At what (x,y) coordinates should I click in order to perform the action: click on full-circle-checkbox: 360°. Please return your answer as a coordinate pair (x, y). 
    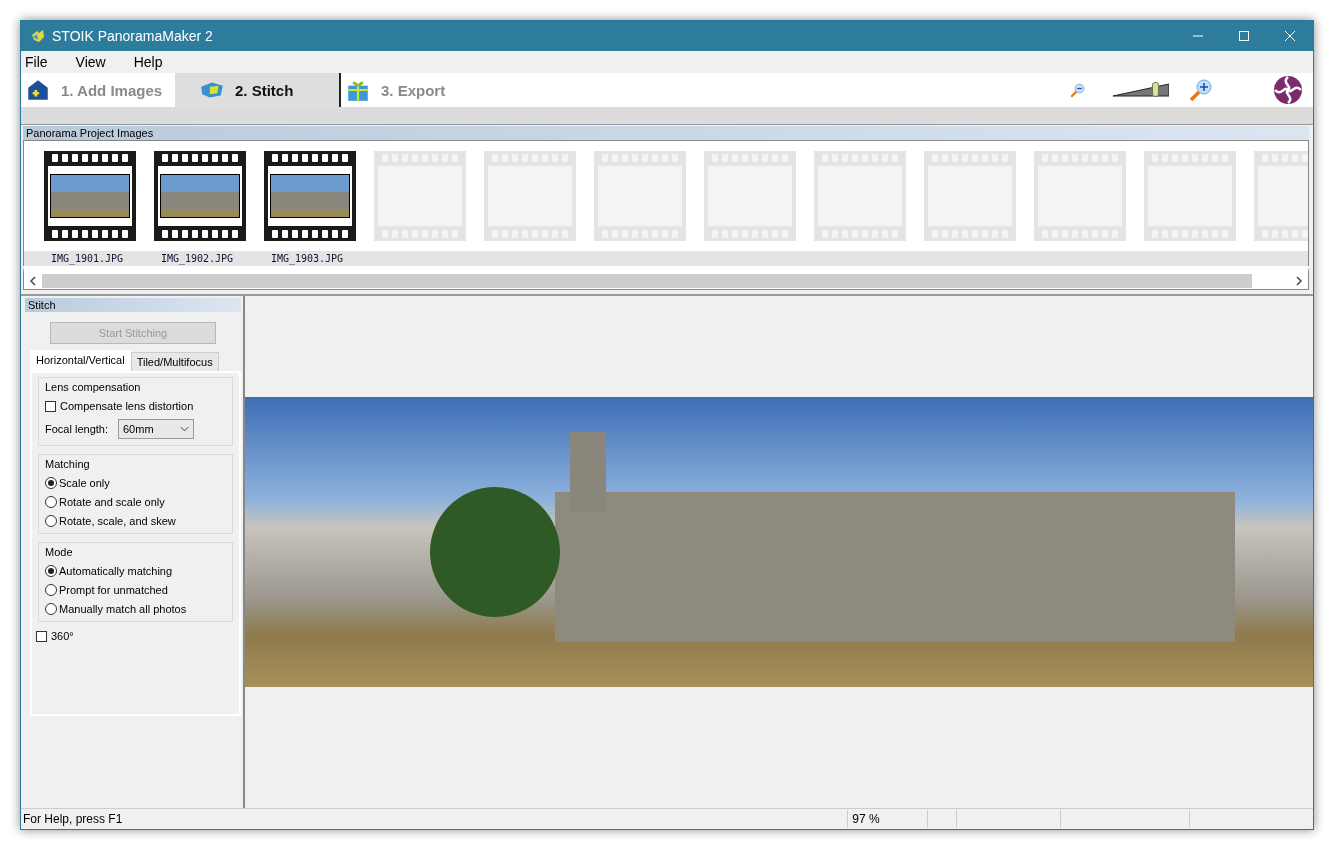
    Looking at the image, I should click on (134, 636).